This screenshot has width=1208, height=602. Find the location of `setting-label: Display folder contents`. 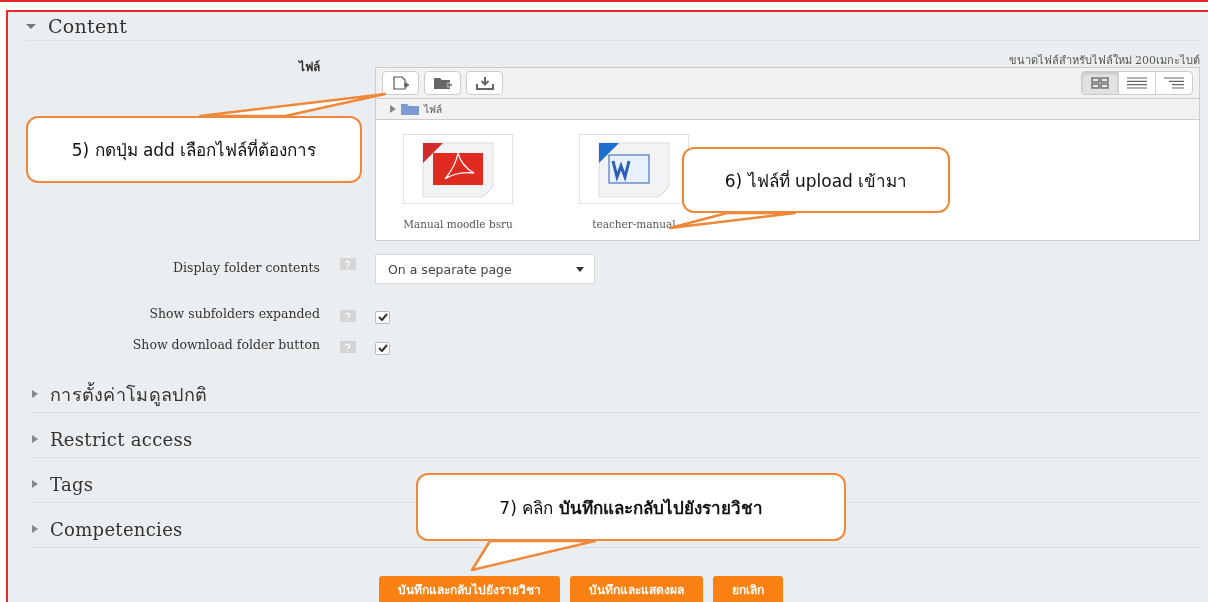

setting-label: Display folder contents is located at coordinates (246, 267).